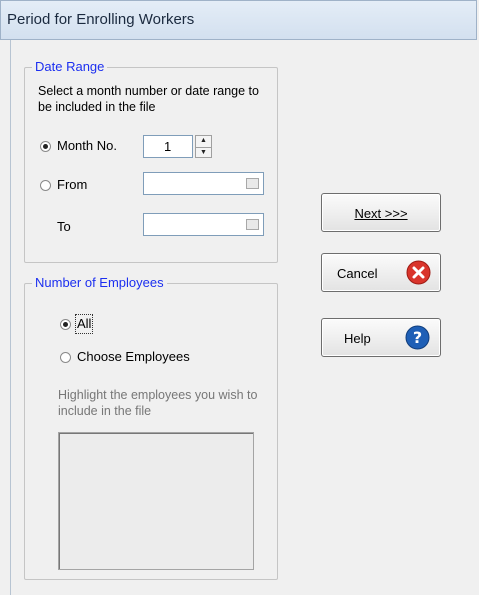 The height and width of the screenshot is (595, 479). I want to click on next-button: Next >>>, so click(381, 212).